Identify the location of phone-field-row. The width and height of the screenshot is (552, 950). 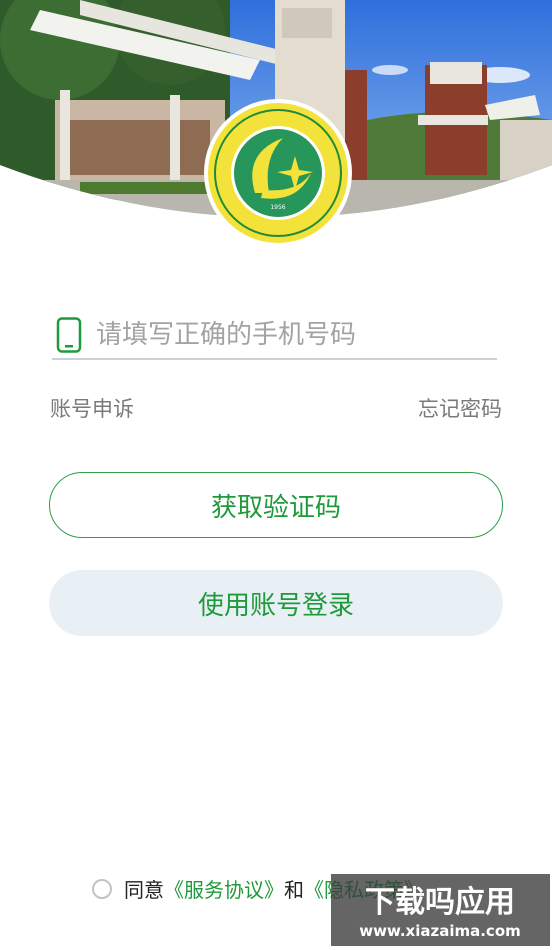
(274, 336).